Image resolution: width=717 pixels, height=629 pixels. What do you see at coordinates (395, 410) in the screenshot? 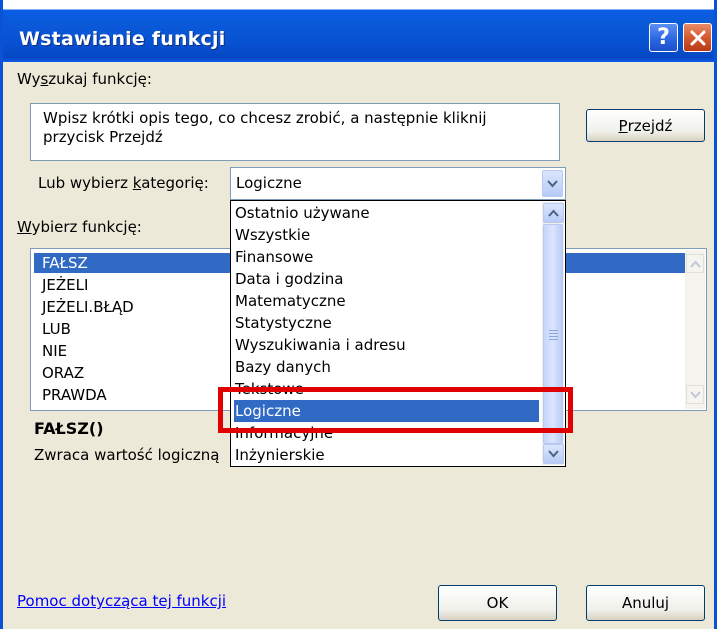
I see `highlight-annotation-box` at bounding box center [395, 410].